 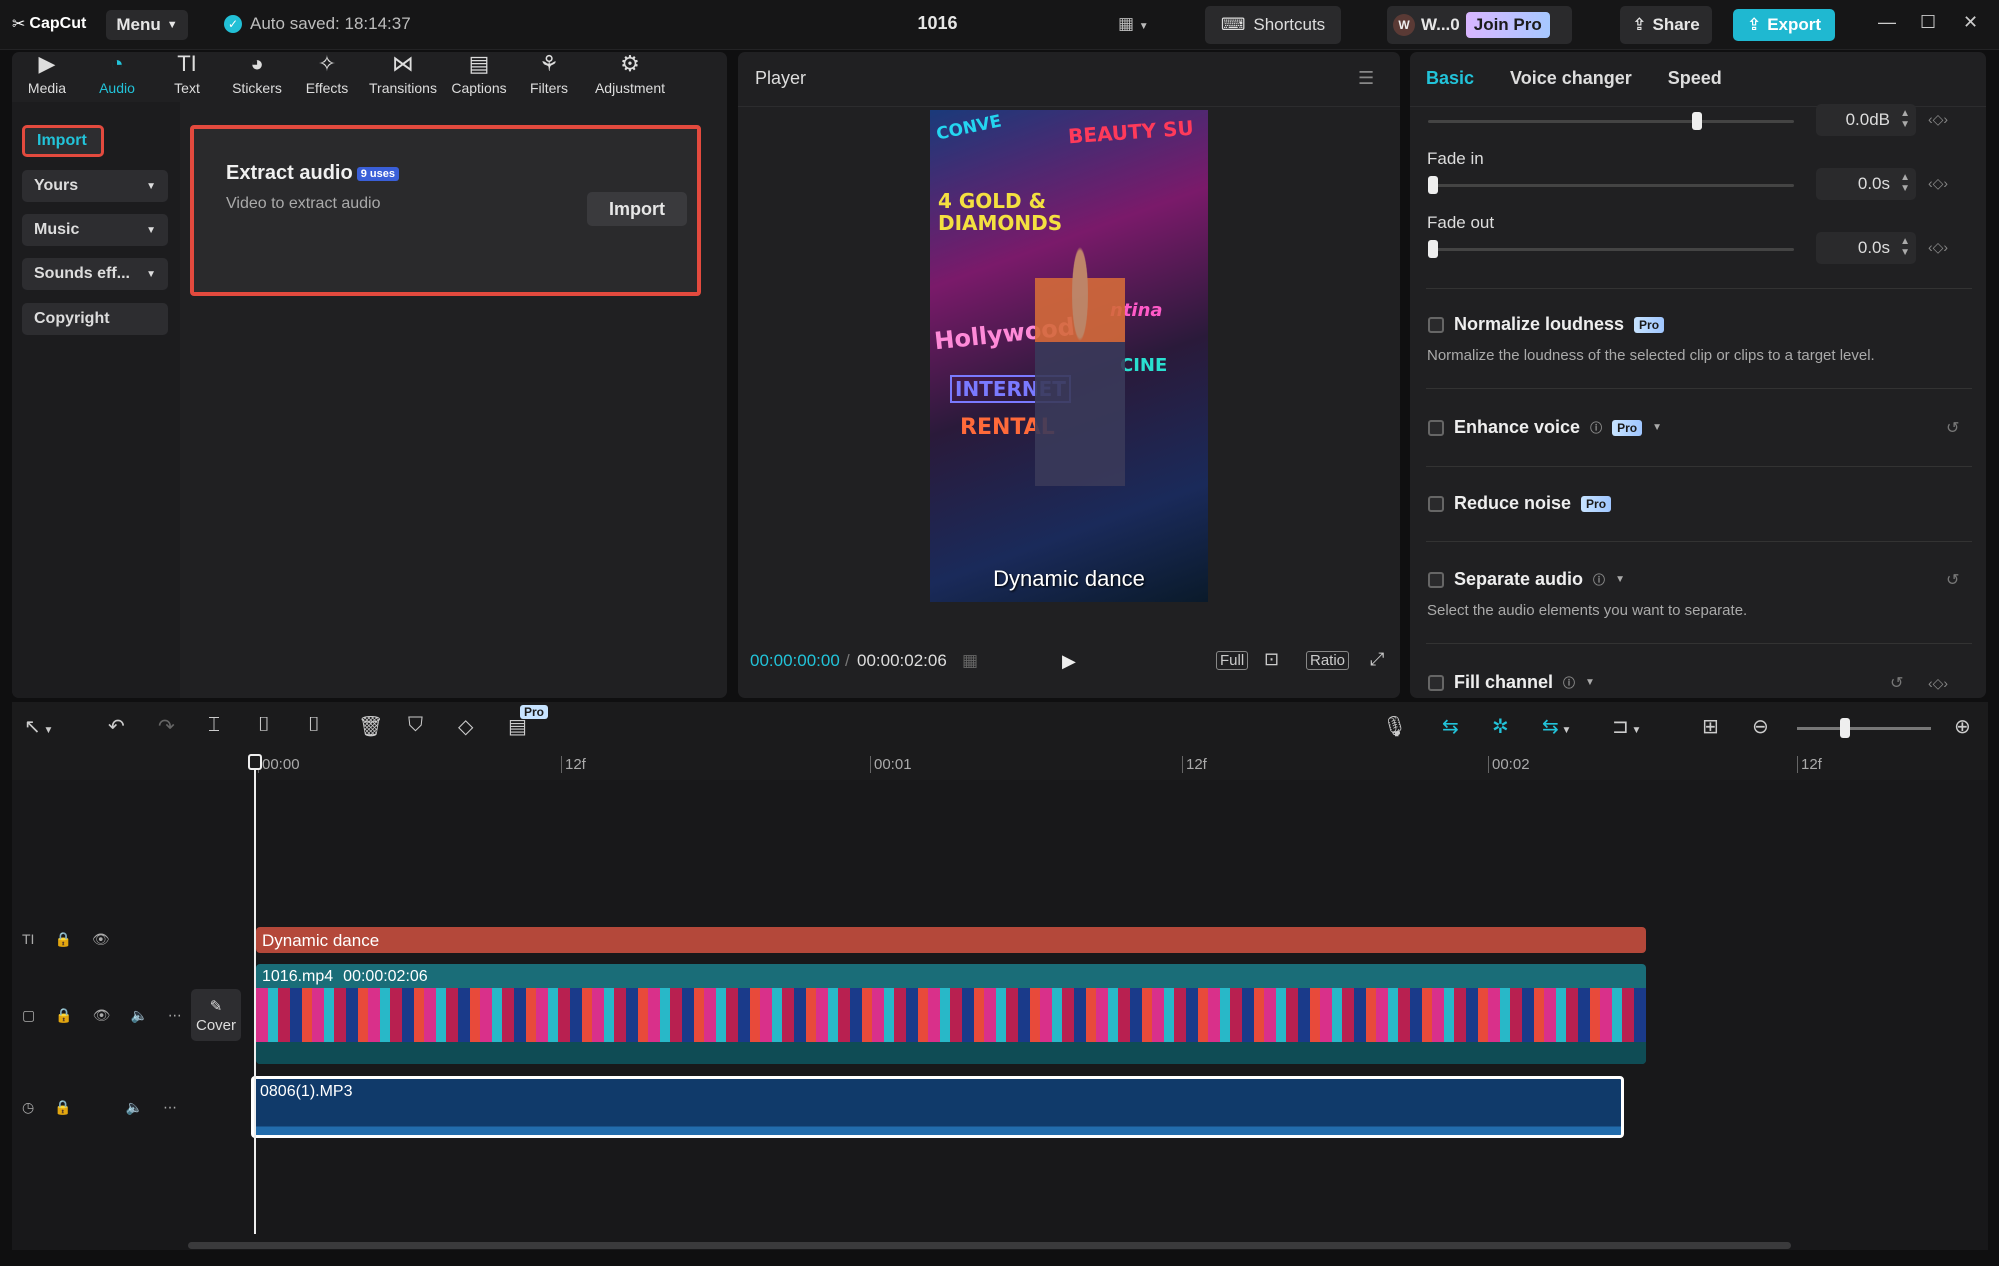 I want to click on fit-icon: ⊞, so click(x=1710, y=726).